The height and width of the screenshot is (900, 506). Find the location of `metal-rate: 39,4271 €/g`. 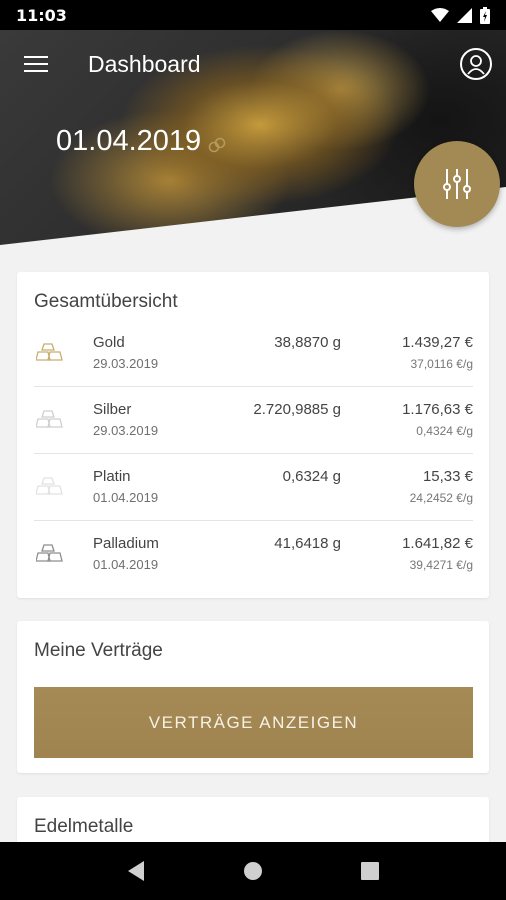

metal-rate: 39,4271 €/g is located at coordinates (441, 565).